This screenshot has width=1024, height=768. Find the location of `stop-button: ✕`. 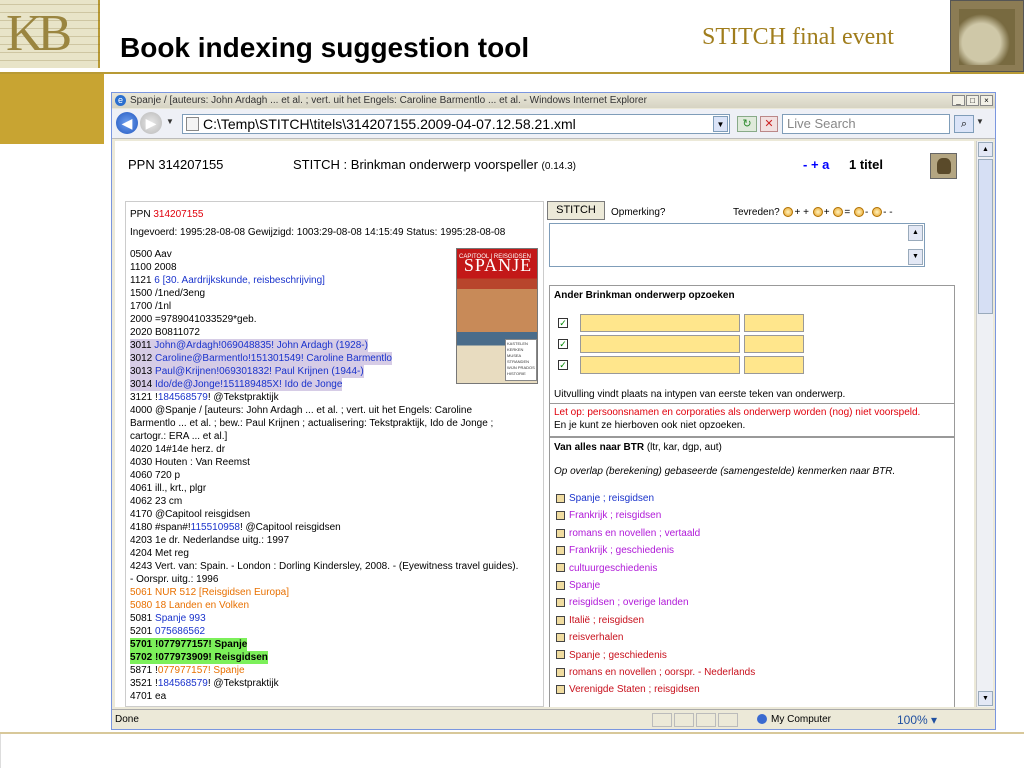

stop-button: ✕ is located at coordinates (769, 124).